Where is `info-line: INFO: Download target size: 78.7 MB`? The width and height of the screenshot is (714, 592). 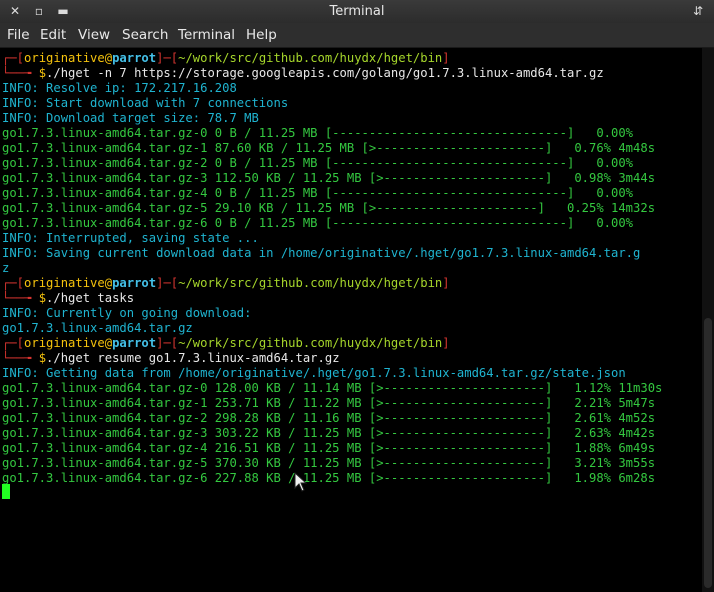
info-line: INFO: Download target size: 78.7 MB is located at coordinates (130, 118).